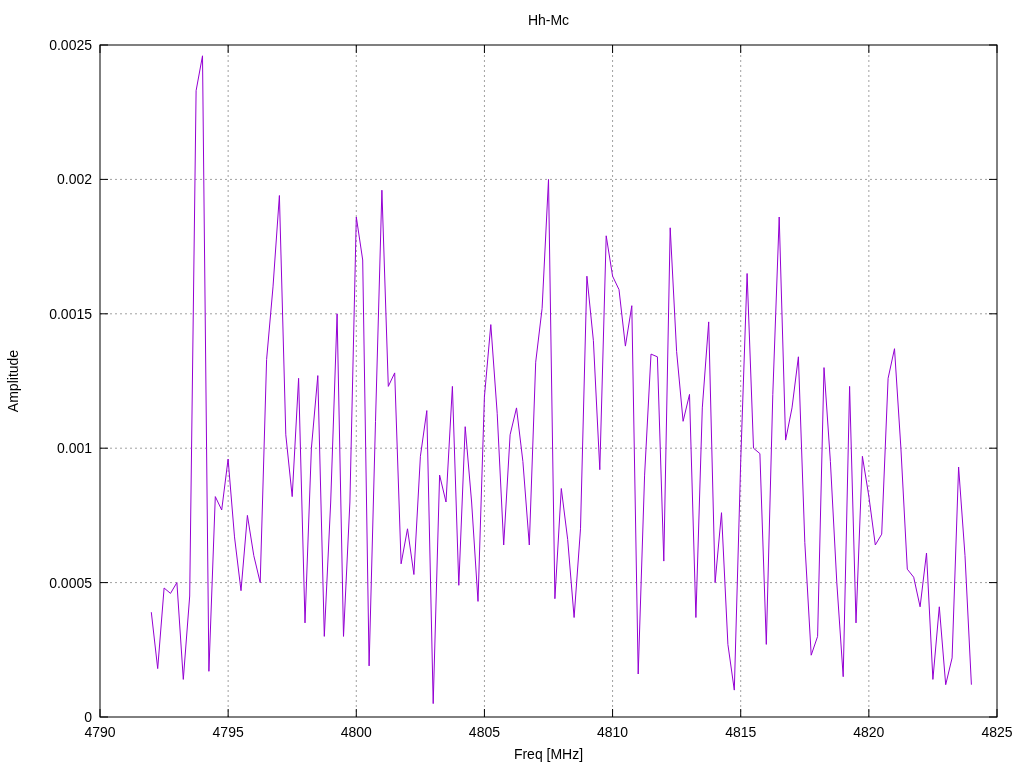  What do you see at coordinates (100, 732) in the screenshot?
I see `x-tick-label: 4790` at bounding box center [100, 732].